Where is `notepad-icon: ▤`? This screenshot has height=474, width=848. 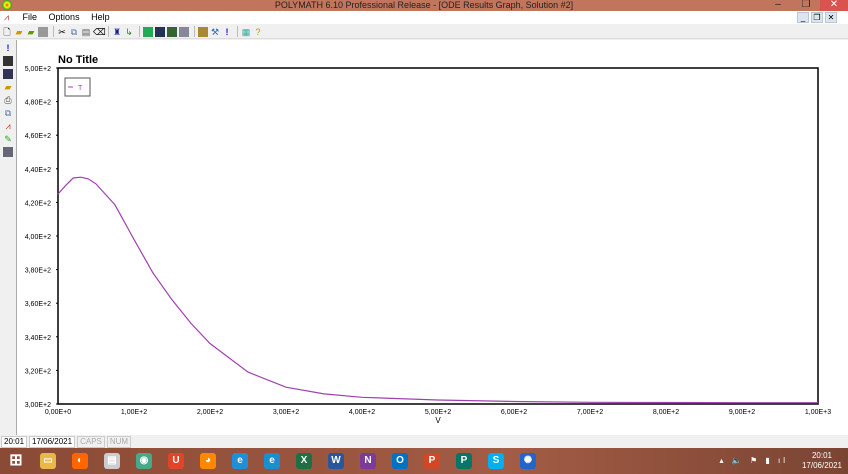 notepad-icon: ▤ is located at coordinates (112, 461).